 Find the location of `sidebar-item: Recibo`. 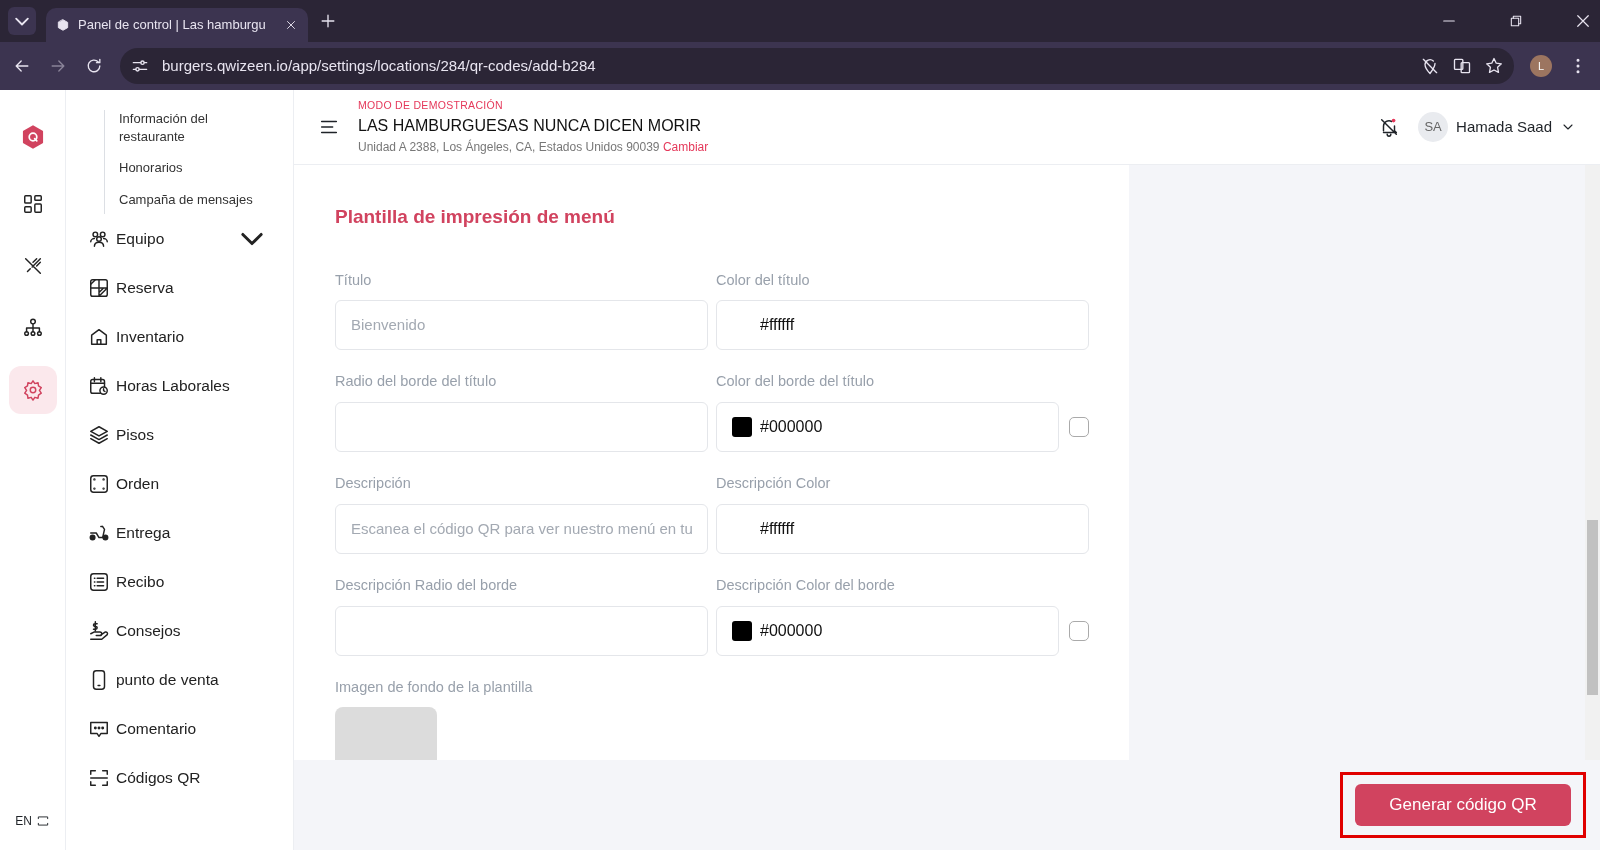

sidebar-item: Recibo is located at coordinates (190, 582).